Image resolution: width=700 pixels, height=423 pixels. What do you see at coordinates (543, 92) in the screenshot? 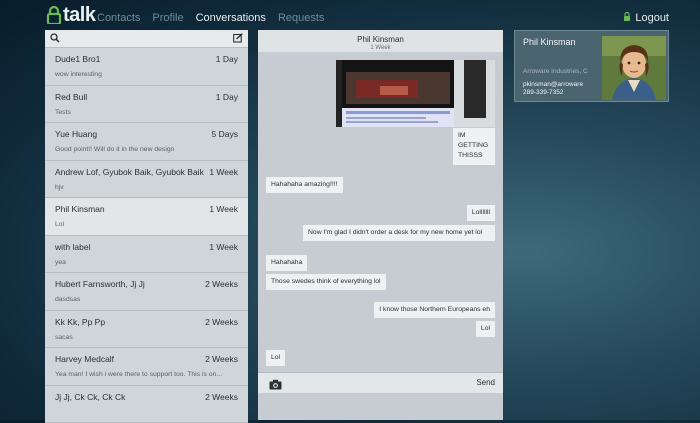
I see `profile-phone: 289-339-7352` at bounding box center [543, 92].